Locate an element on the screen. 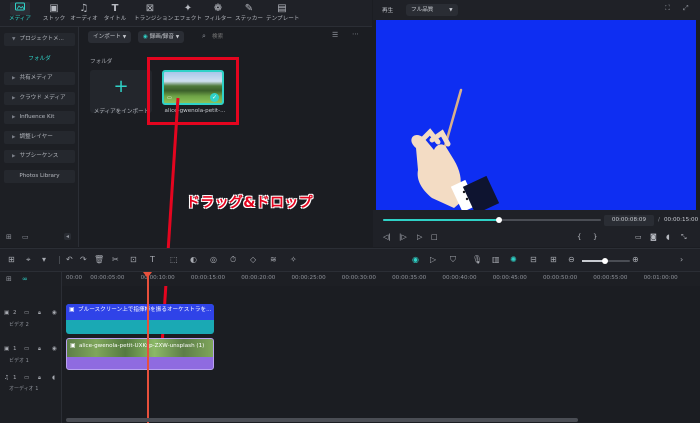 The width and height of the screenshot is (700, 423). text-icon: T is located at coordinates (152, 259).